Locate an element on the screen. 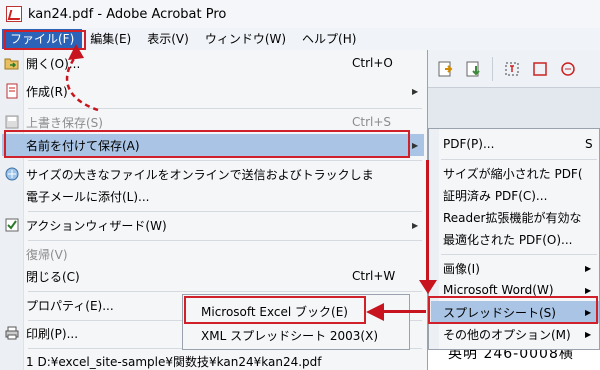 Image resolution: width=600 pixels, height=370 pixels. submenu-item-label: Microsoft Excel ブック(E) is located at coordinates (274, 311).